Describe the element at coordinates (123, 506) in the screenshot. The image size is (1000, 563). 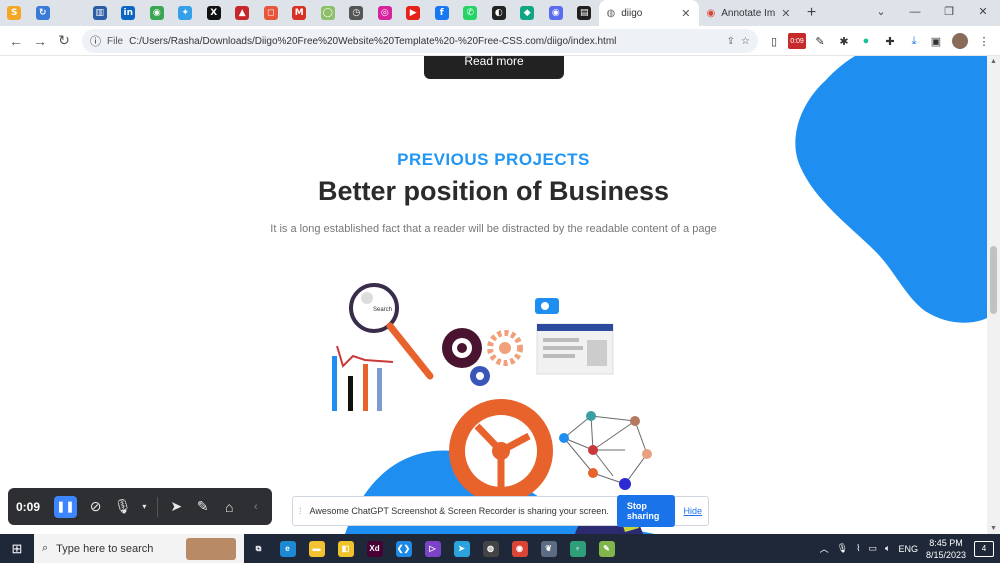
I see `microphone-icon: 🎙︎` at that location.